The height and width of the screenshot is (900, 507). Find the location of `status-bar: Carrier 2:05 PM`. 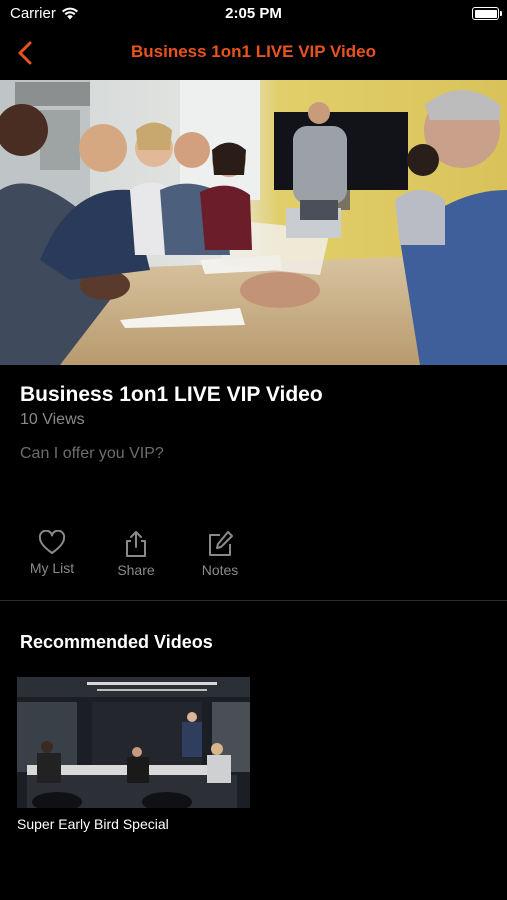

status-bar: Carrier 2:05 PM is located at coordinates (253, 14).